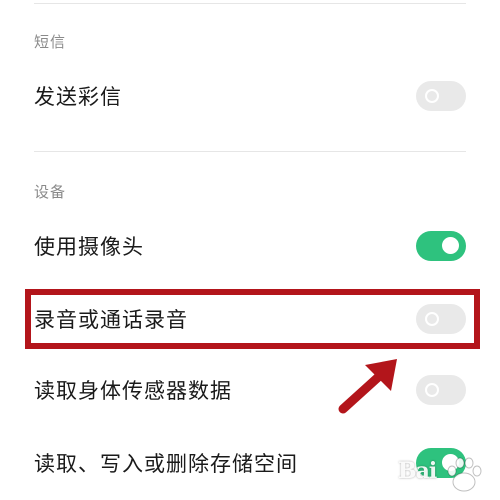 This screenshot has width=500, height=500. I want to click on setting-label-record-audio: 录音或通话录音, so click(111, 320).